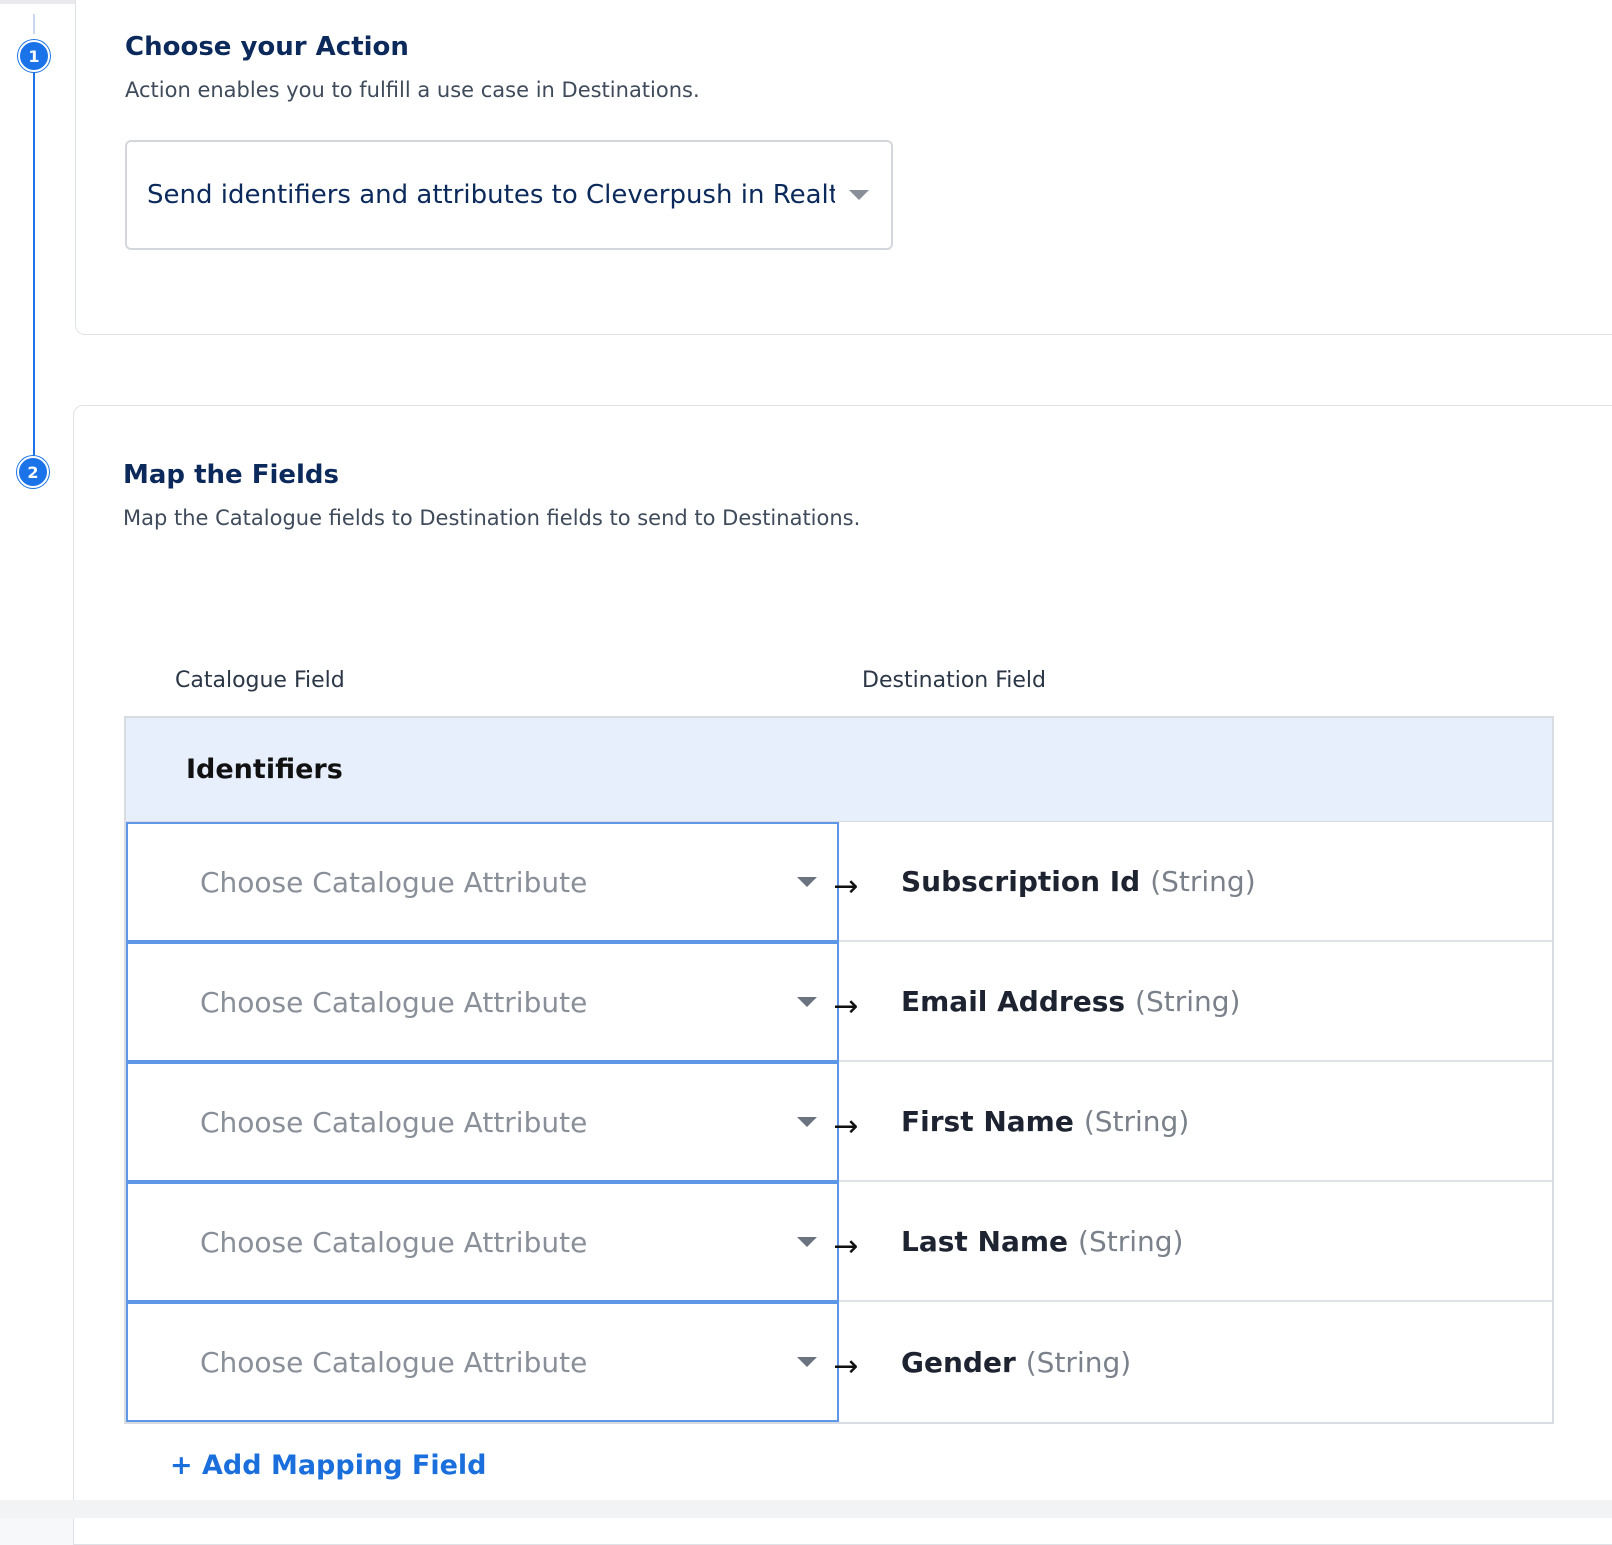 The image size is (1612, 1545). What do you see at coordinates (34, 253) in the screenshot?
I see `stepper-line` at bounding box center [34, 253].